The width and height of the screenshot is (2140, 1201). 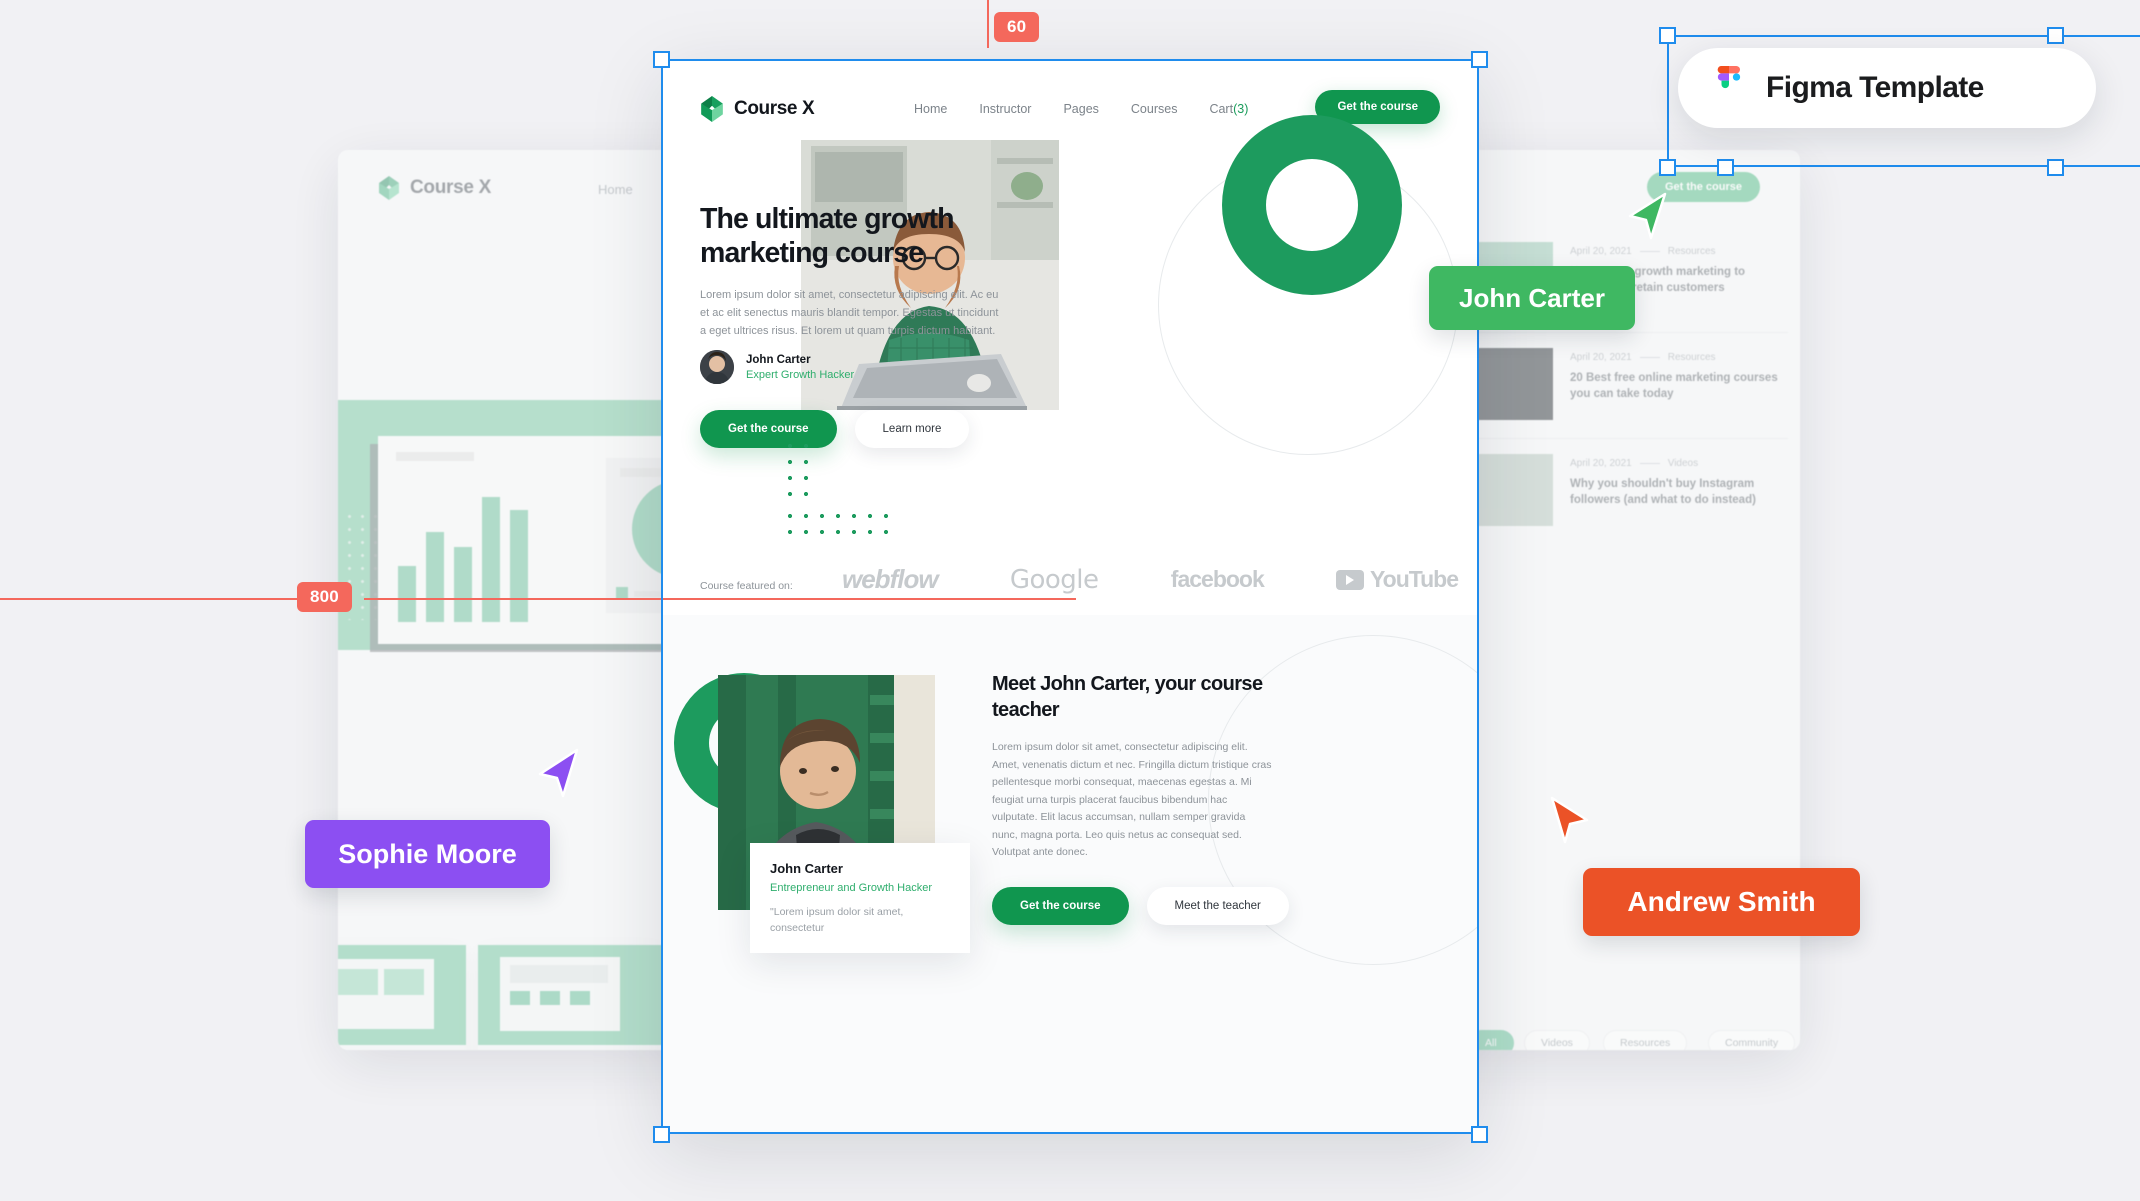 I want to click on background-nav-home: Home, so click(x=615, y=189).